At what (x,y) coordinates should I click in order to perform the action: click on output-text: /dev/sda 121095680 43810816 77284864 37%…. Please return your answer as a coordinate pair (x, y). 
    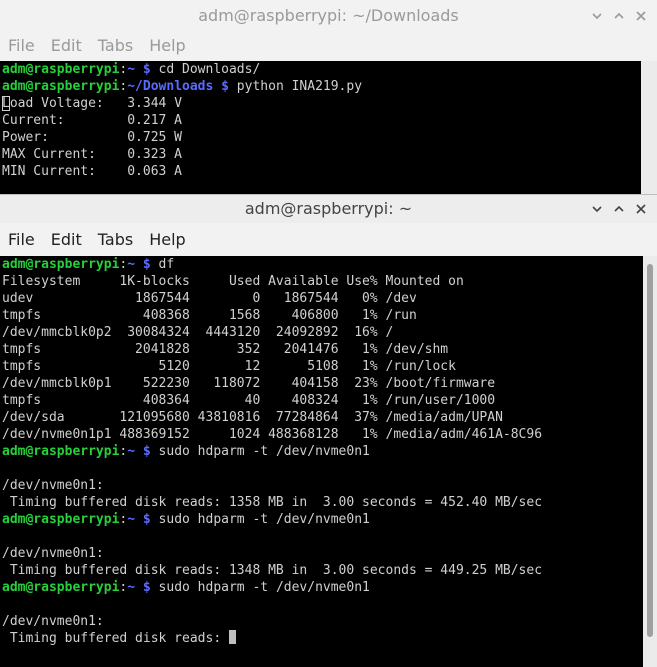
    Looking at the image, I should click on (252, 417).